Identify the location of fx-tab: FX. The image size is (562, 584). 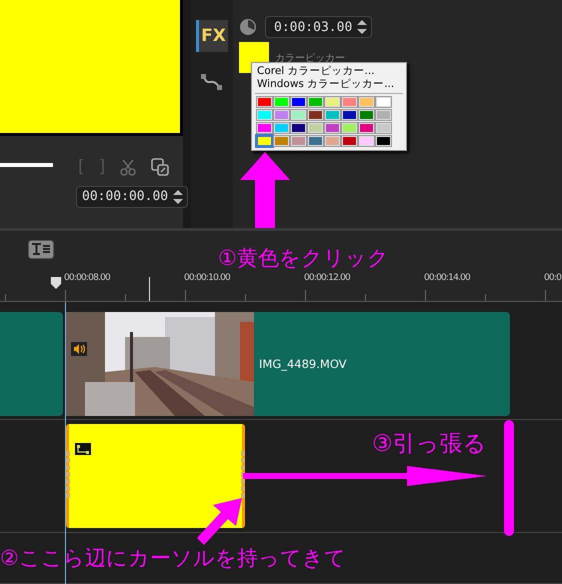
(212, 36).